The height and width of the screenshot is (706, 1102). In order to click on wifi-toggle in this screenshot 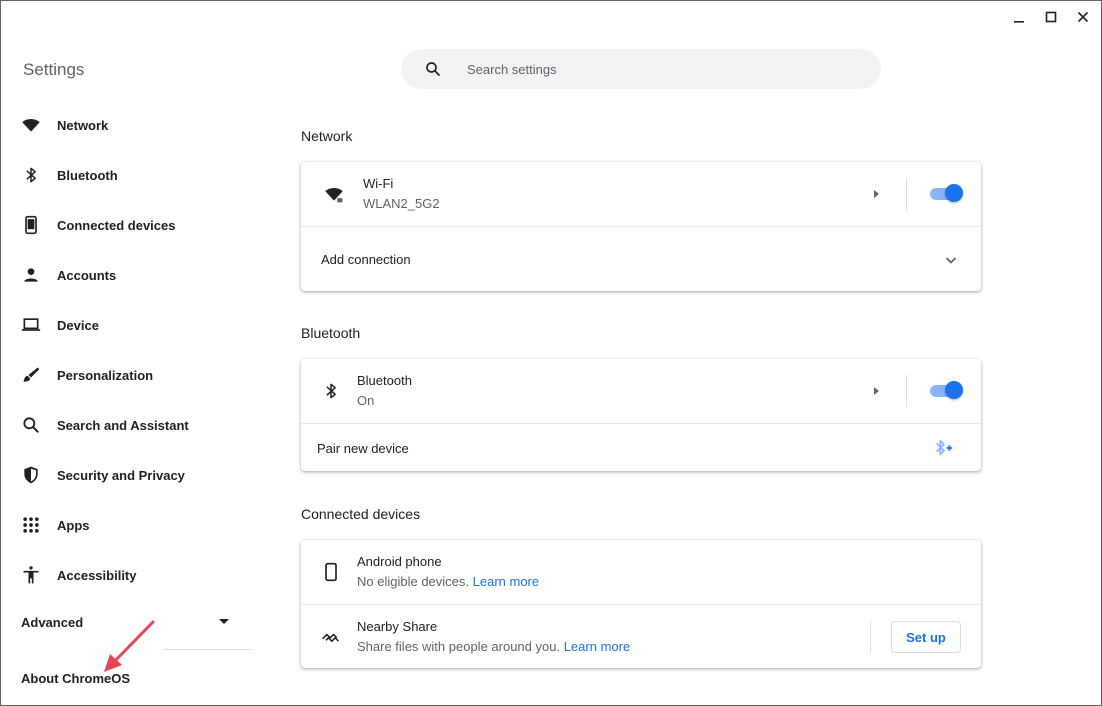, I will do `click(946, 193)`.